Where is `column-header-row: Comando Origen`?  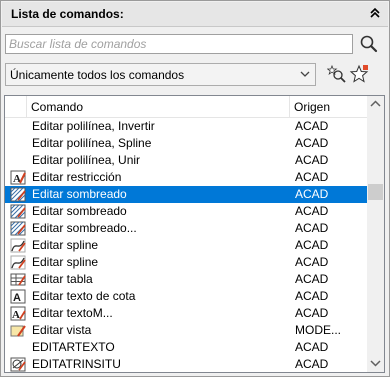 column-header-row: Comando Origen is located at coordinates (186, 107).